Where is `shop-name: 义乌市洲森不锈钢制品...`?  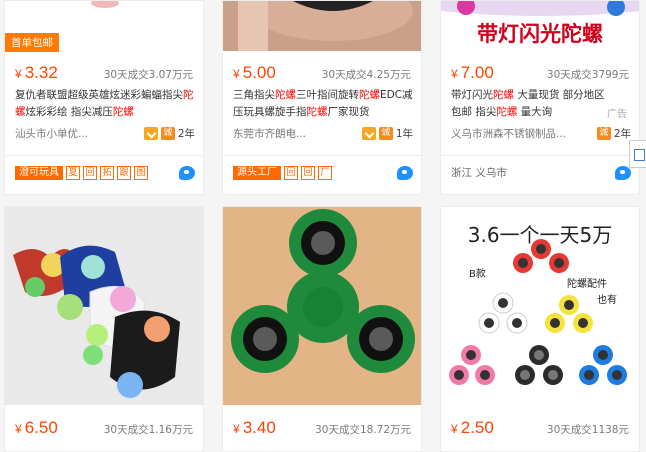
shop-name: 义乌市洲森不锈钢制品... is located at coordinates (508, 133).